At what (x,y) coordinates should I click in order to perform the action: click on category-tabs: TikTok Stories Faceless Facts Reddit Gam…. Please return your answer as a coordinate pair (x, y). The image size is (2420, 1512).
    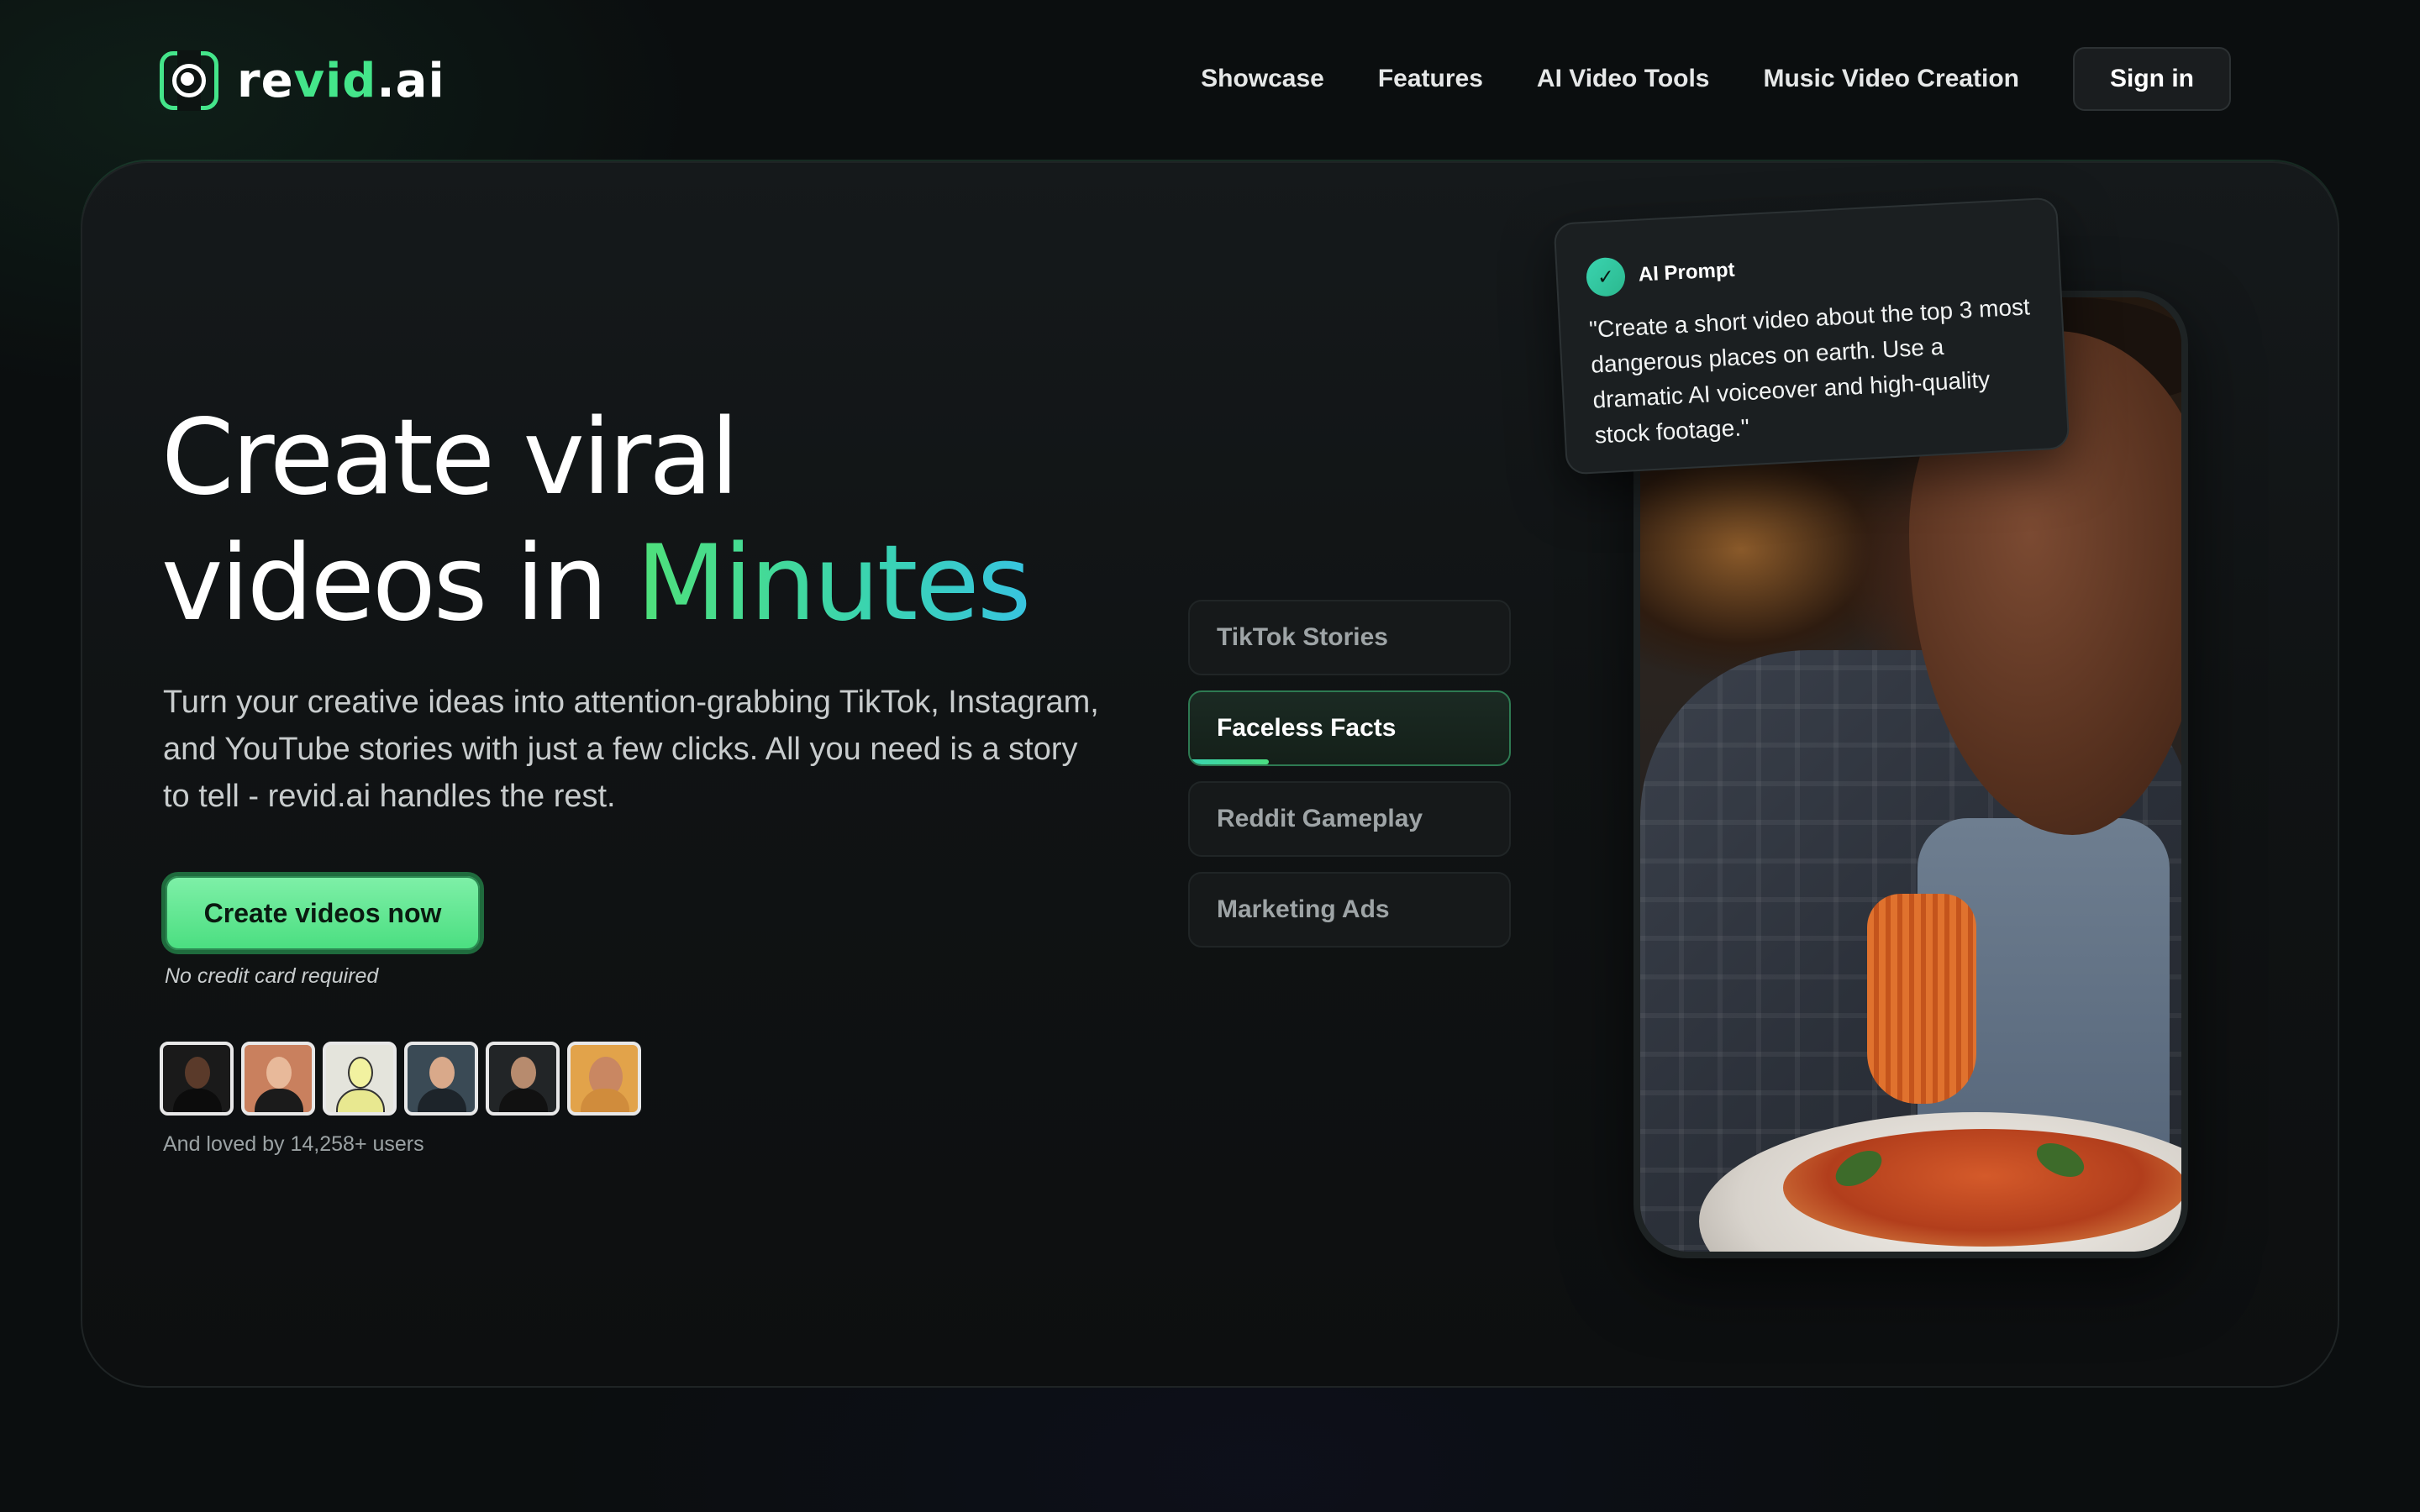
    Looking at the image, I should click on (1349, 781).